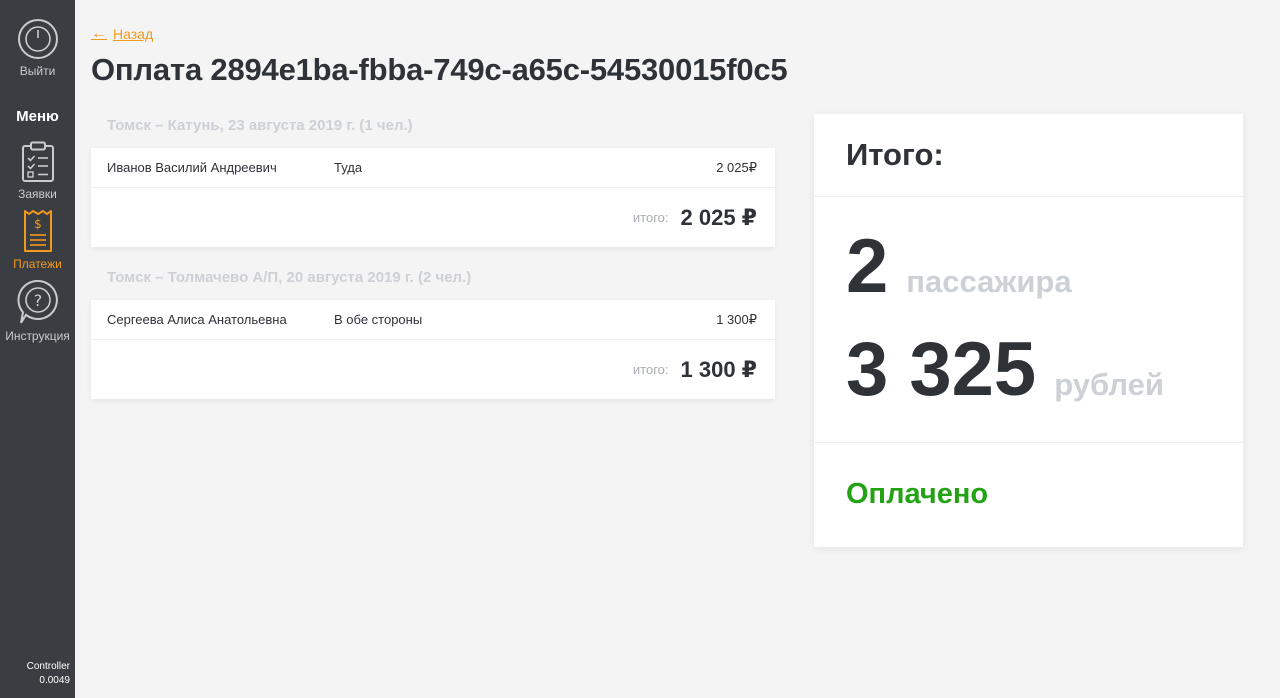 Image resolution: width=1280 pixels, height=698 pixels. I want to click on passengers-count: 2, so click(867, 266).